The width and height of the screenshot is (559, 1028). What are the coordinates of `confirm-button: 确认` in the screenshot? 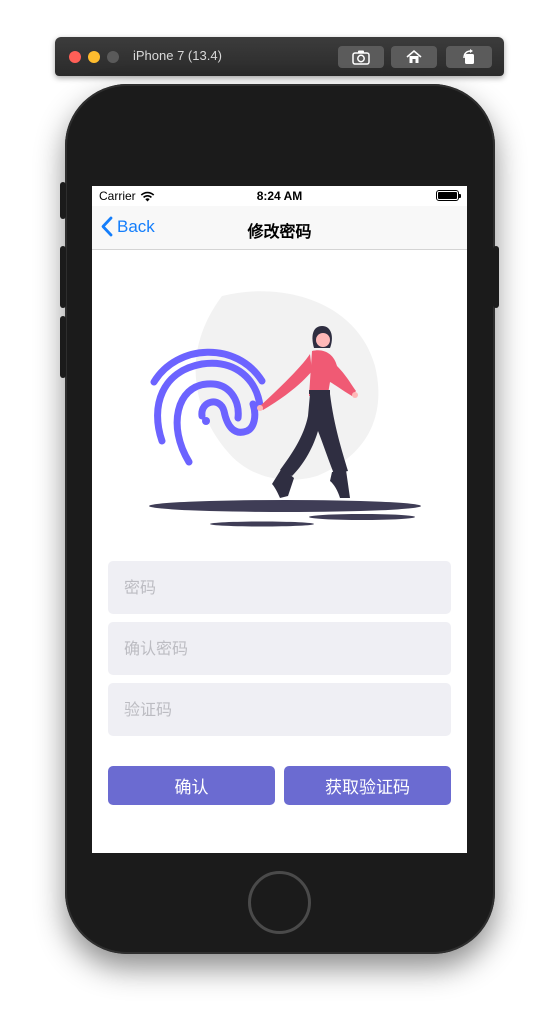 It's located at (191, 785).